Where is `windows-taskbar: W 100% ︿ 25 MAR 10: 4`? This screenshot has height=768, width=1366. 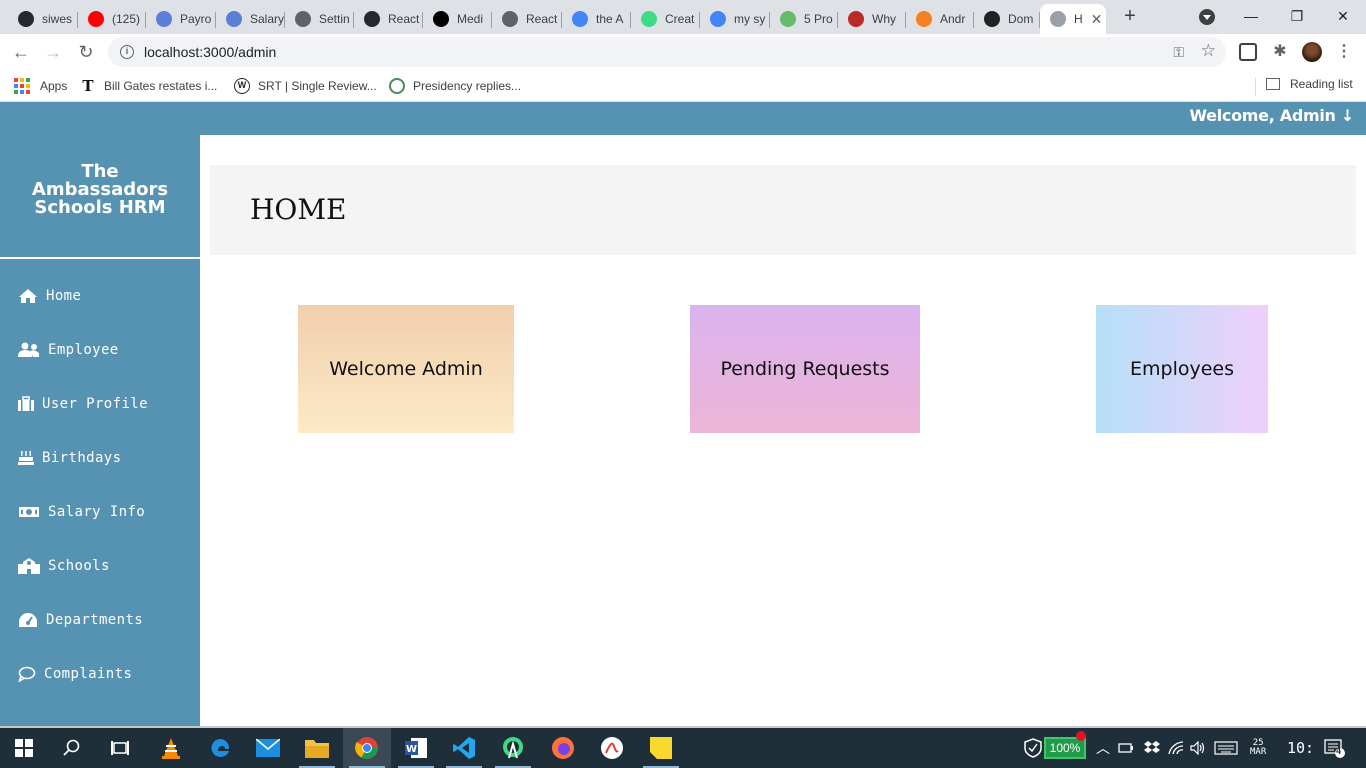 windows-taskbar: W 100% ︿ 25 MAR 10: 4 is located at coordinates (683, 748).